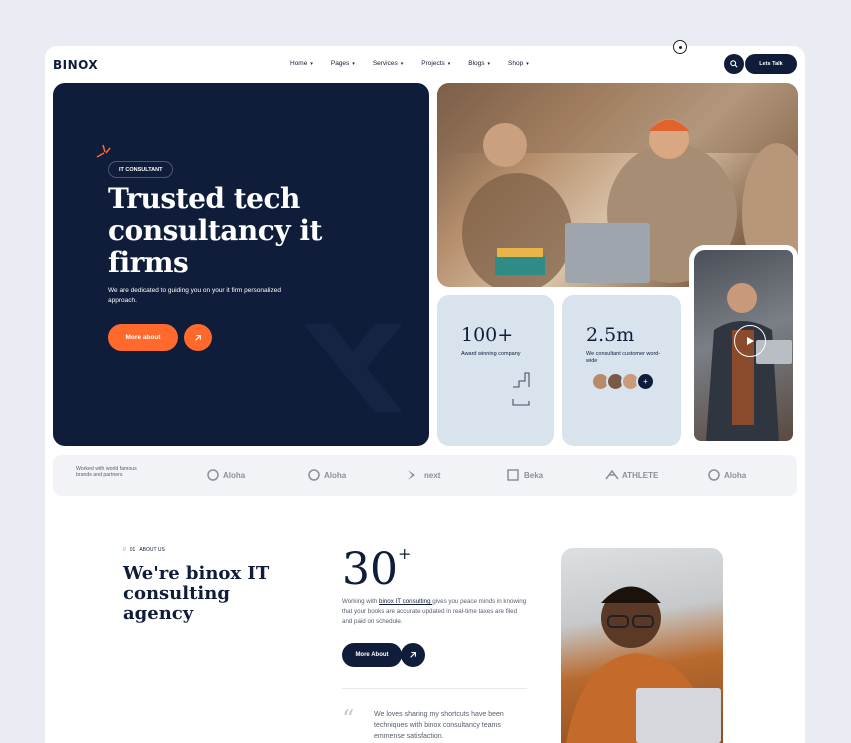 This screenshot has height=743, width=851. I want to click on more-about-button: More About, so click(372, 655).